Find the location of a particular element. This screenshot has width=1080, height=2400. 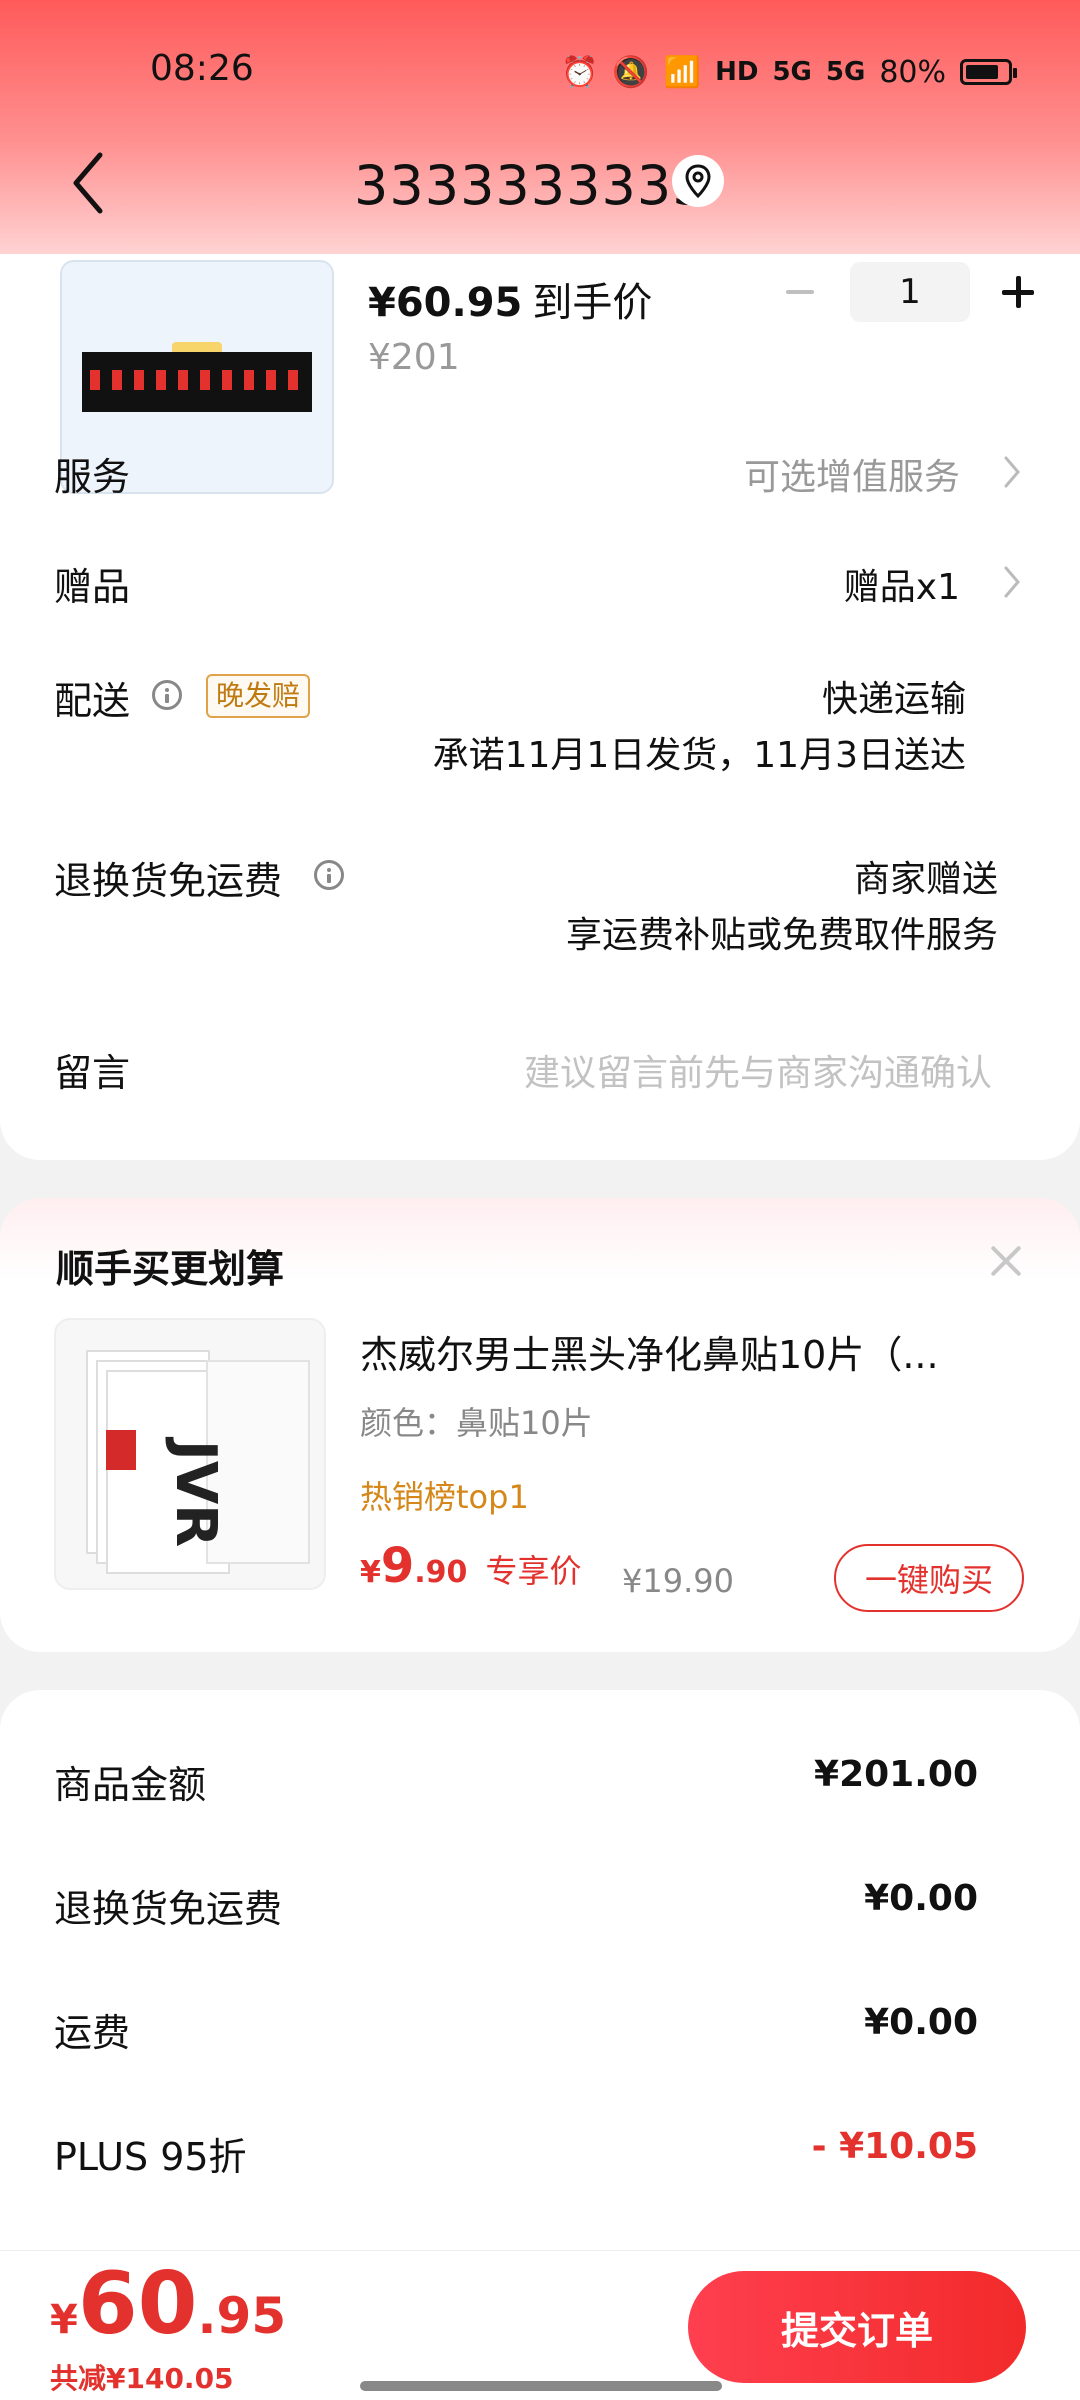

total-currency: ¥ is located at coordinates (64, 2320).